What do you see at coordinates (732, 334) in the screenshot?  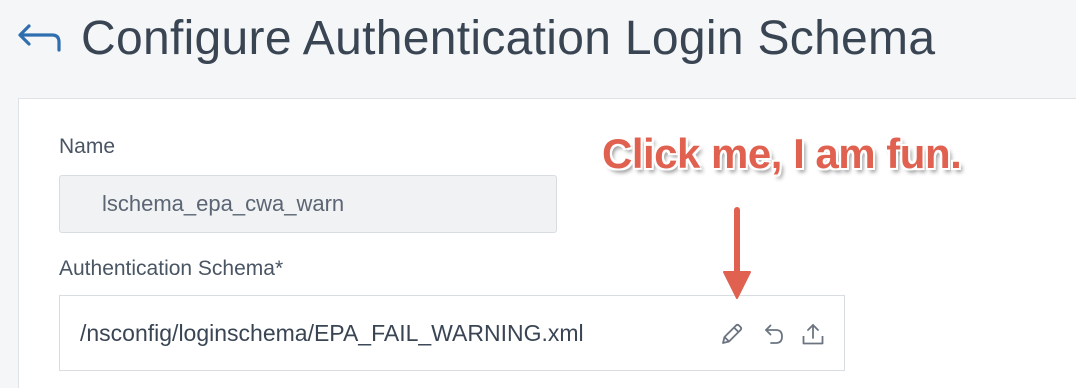 I see `edit-icon` at bounding box center [732, 334].